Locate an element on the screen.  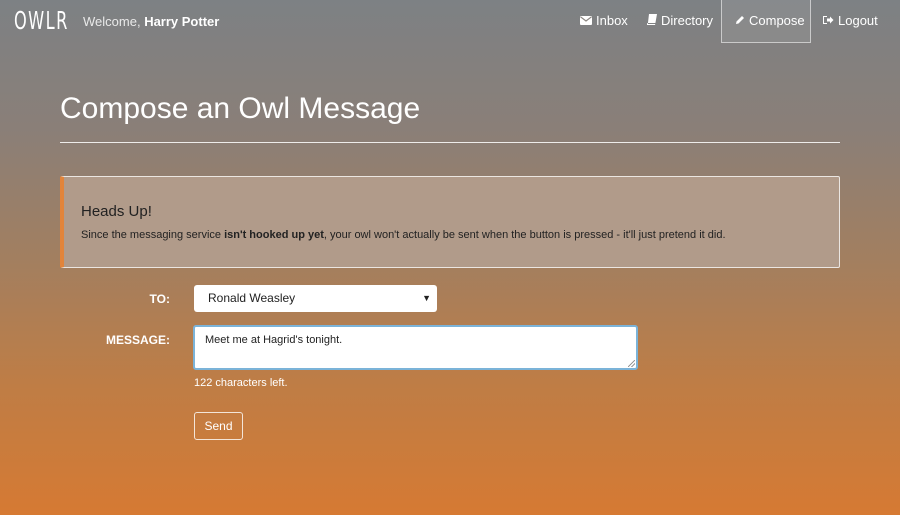
envelope-icon is located at coordinates (586, 21).